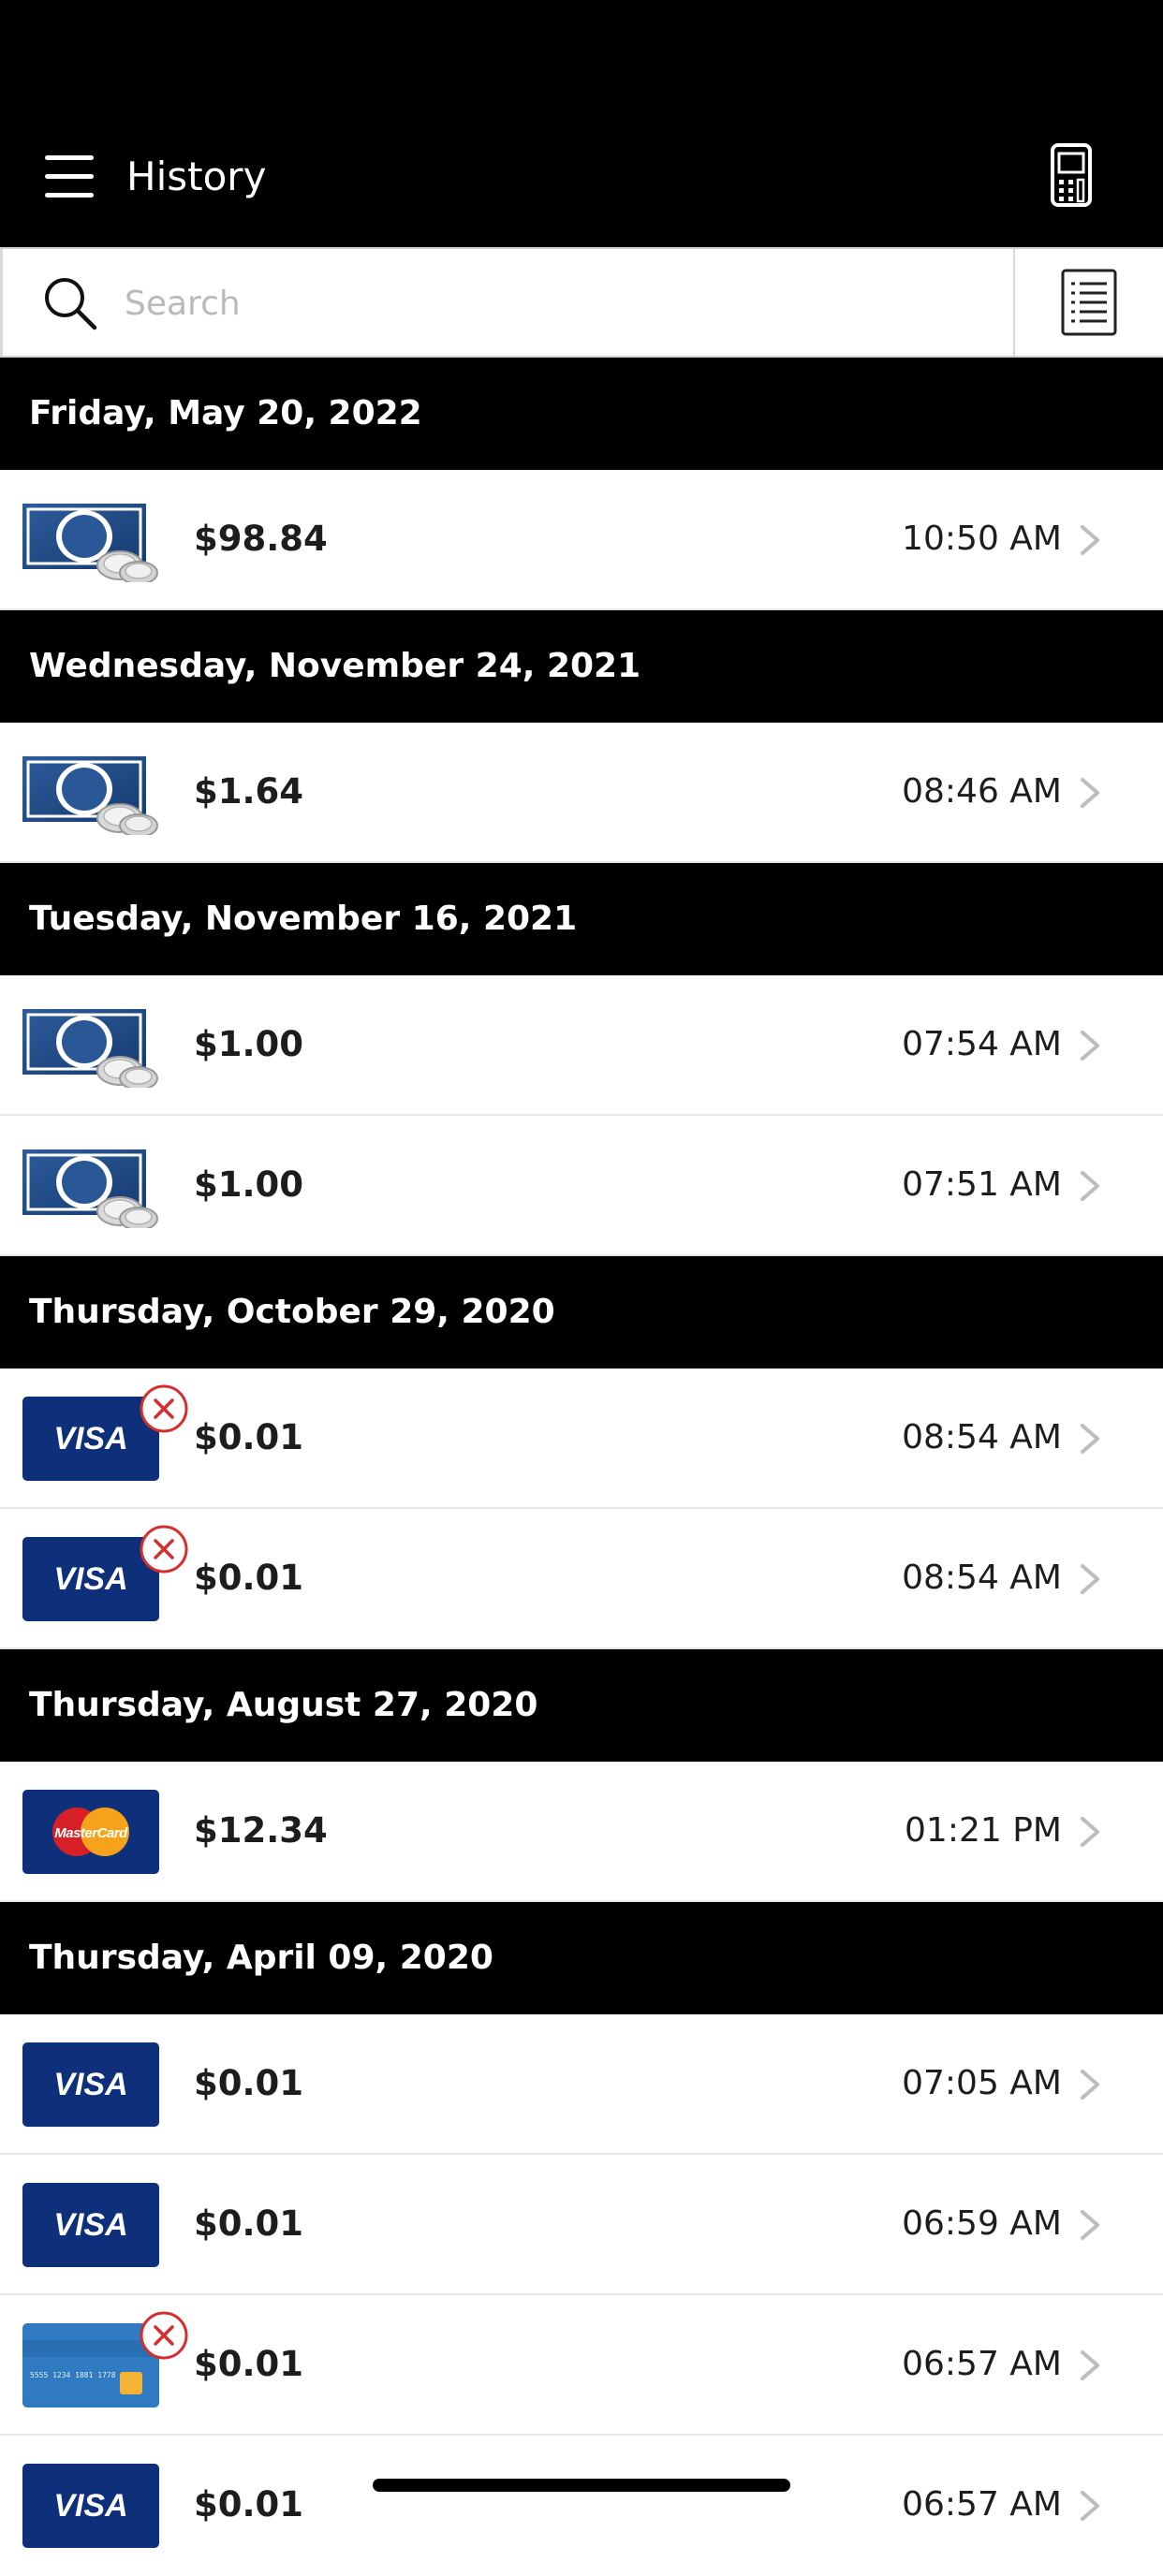 The width and height of the screenshot is (1163, 2576). What do you see at coordinates (261, 1831) in the screenshot?
I see `transaction-amount: $12.34` at bounding box center [261, 1831].